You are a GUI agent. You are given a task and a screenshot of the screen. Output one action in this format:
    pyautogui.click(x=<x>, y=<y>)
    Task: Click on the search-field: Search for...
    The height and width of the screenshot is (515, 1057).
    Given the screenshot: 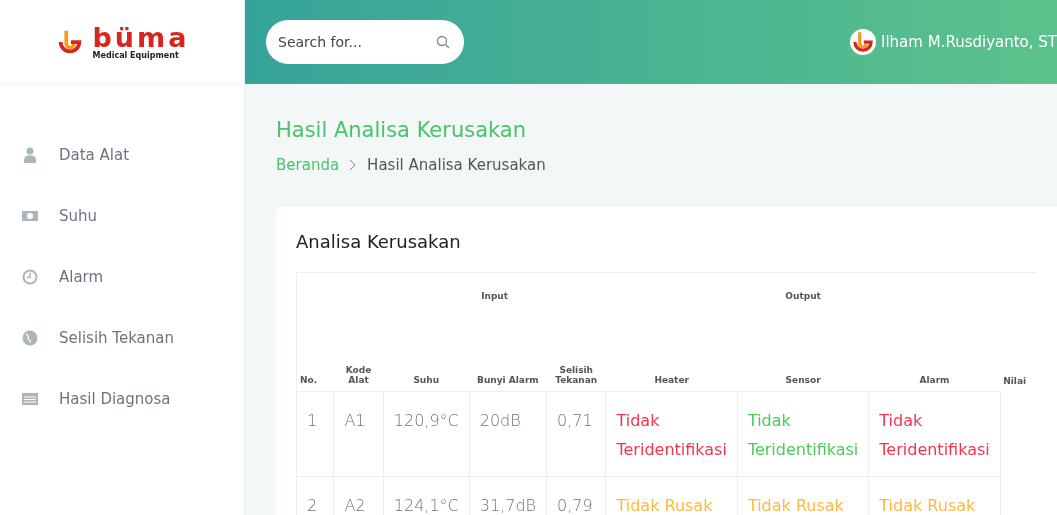 What is the action you would take?
    pyautogui.click(x=365, y=42)
    